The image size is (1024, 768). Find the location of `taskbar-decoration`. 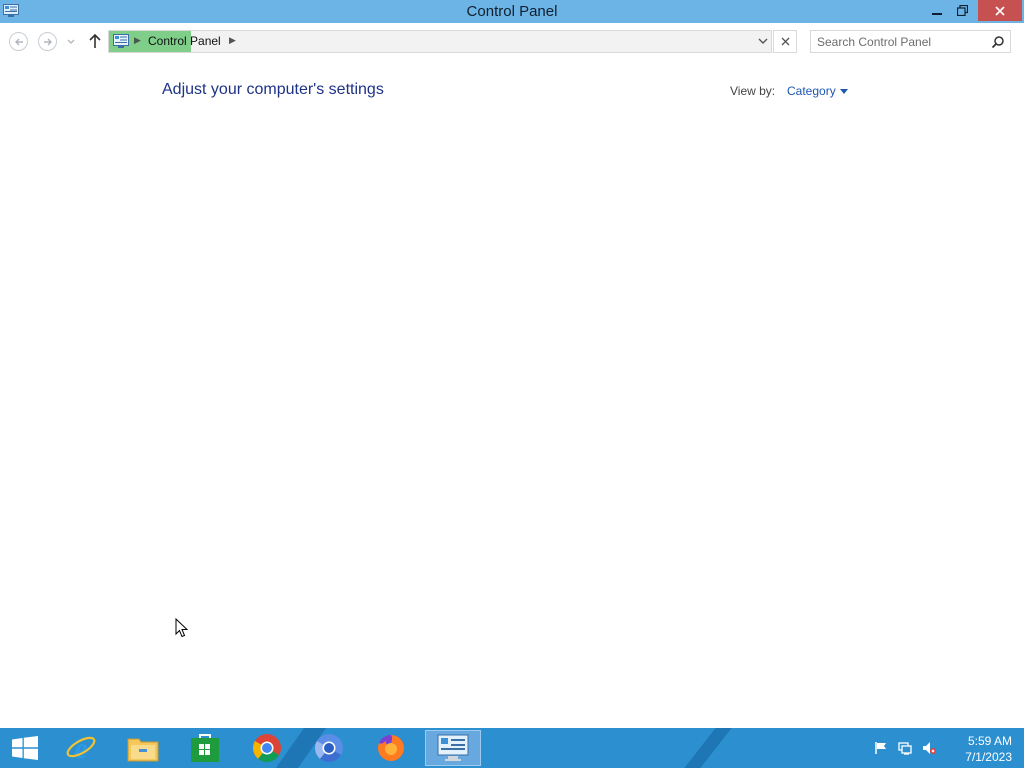

taskbar-decoration is located at coordinates (708, 748).